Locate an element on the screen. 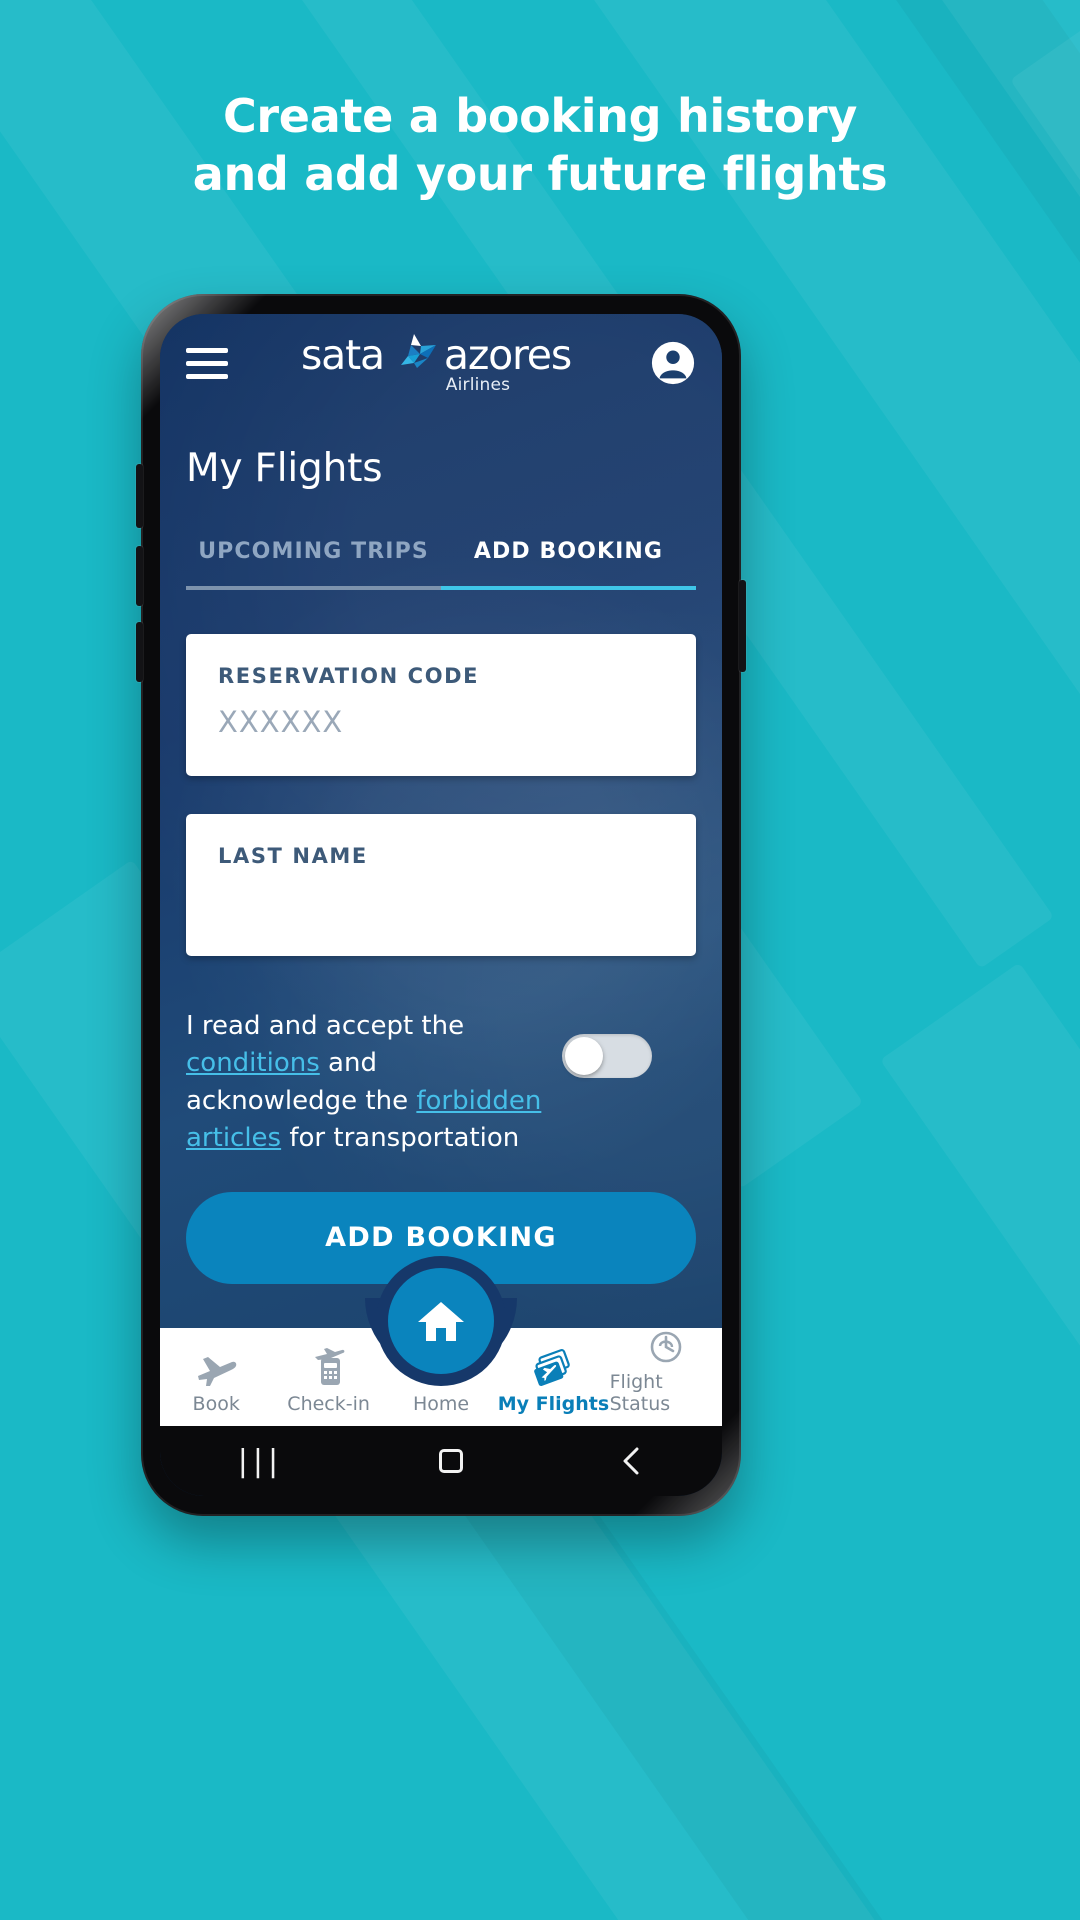  consent-part-1: I read and accept the is located at coordinates (325, 1026).